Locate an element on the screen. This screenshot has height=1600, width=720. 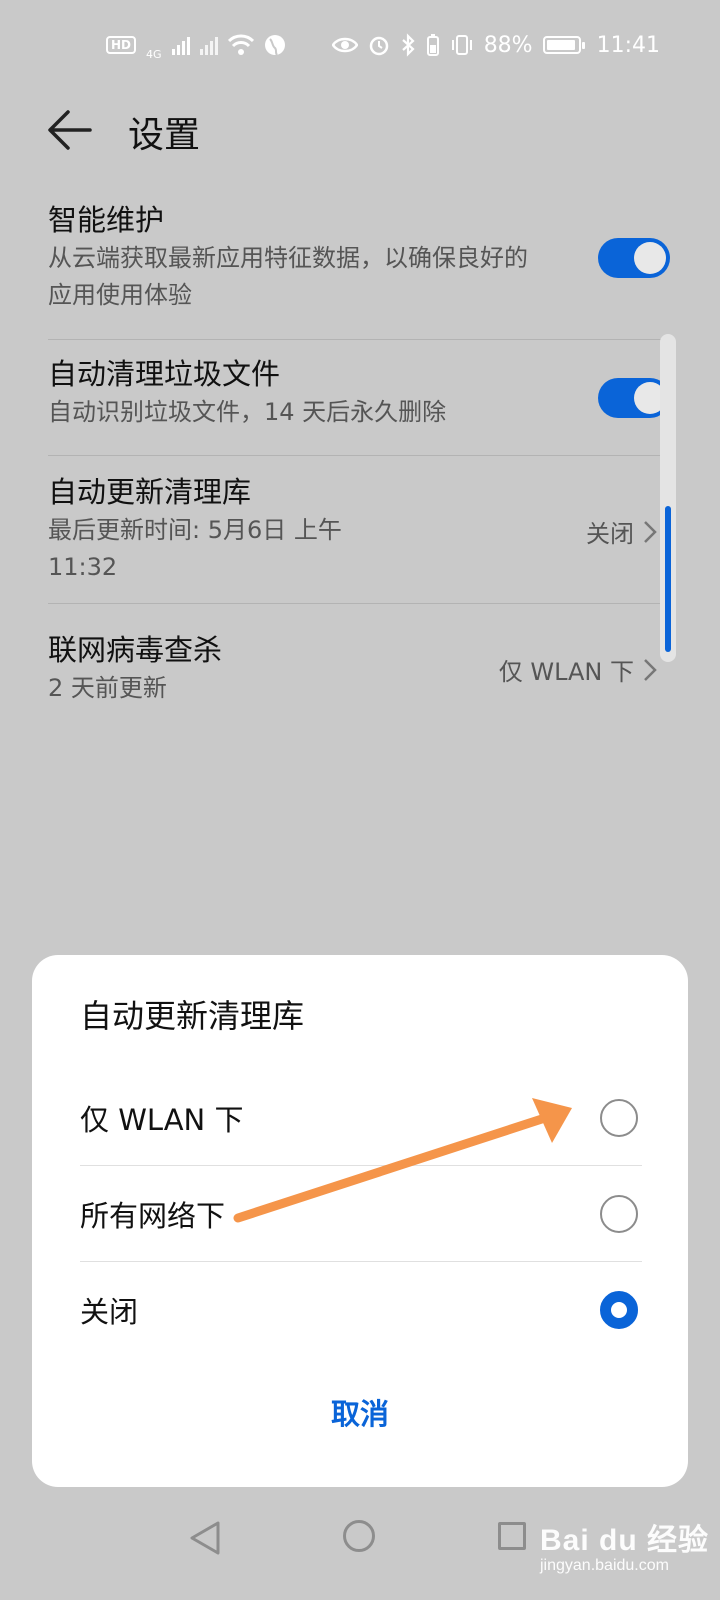
setting-subtitle: 从云端获取最新应用特征数据，以确保良好的应用使用体验 is located at coordinates (288, 276).